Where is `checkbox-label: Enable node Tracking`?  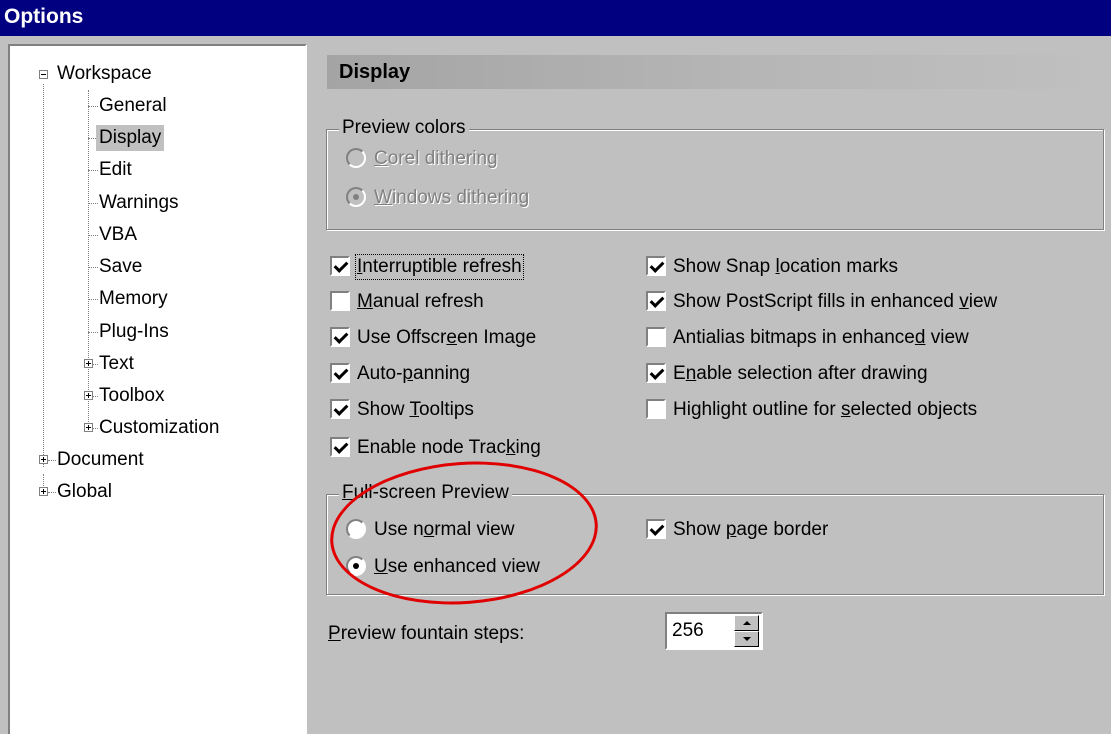
checkbox-label: Enable node Tracking is located at coordinates (449, 447).